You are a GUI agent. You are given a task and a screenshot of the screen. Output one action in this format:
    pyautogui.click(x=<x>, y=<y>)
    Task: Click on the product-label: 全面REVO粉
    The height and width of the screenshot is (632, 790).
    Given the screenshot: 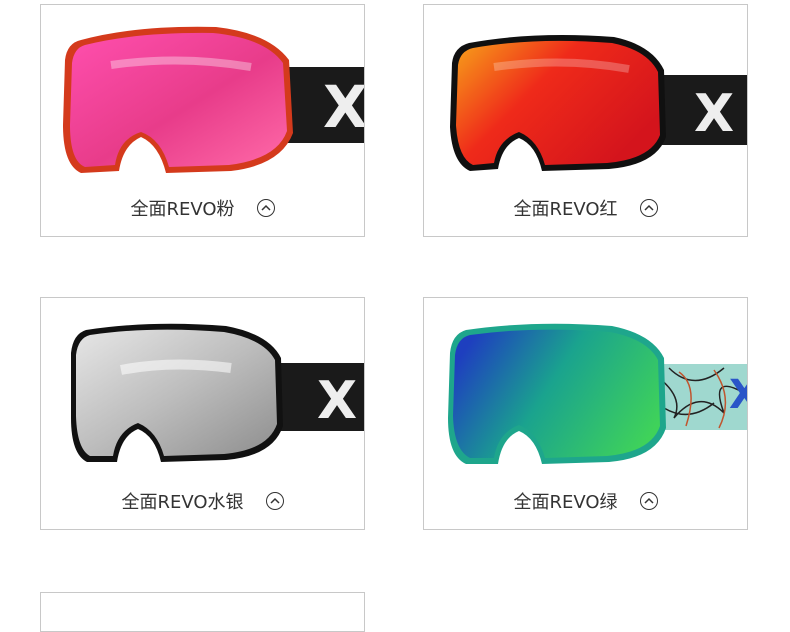 What is the action you would take?
    pyautogui.click(x=182, y=209)
    